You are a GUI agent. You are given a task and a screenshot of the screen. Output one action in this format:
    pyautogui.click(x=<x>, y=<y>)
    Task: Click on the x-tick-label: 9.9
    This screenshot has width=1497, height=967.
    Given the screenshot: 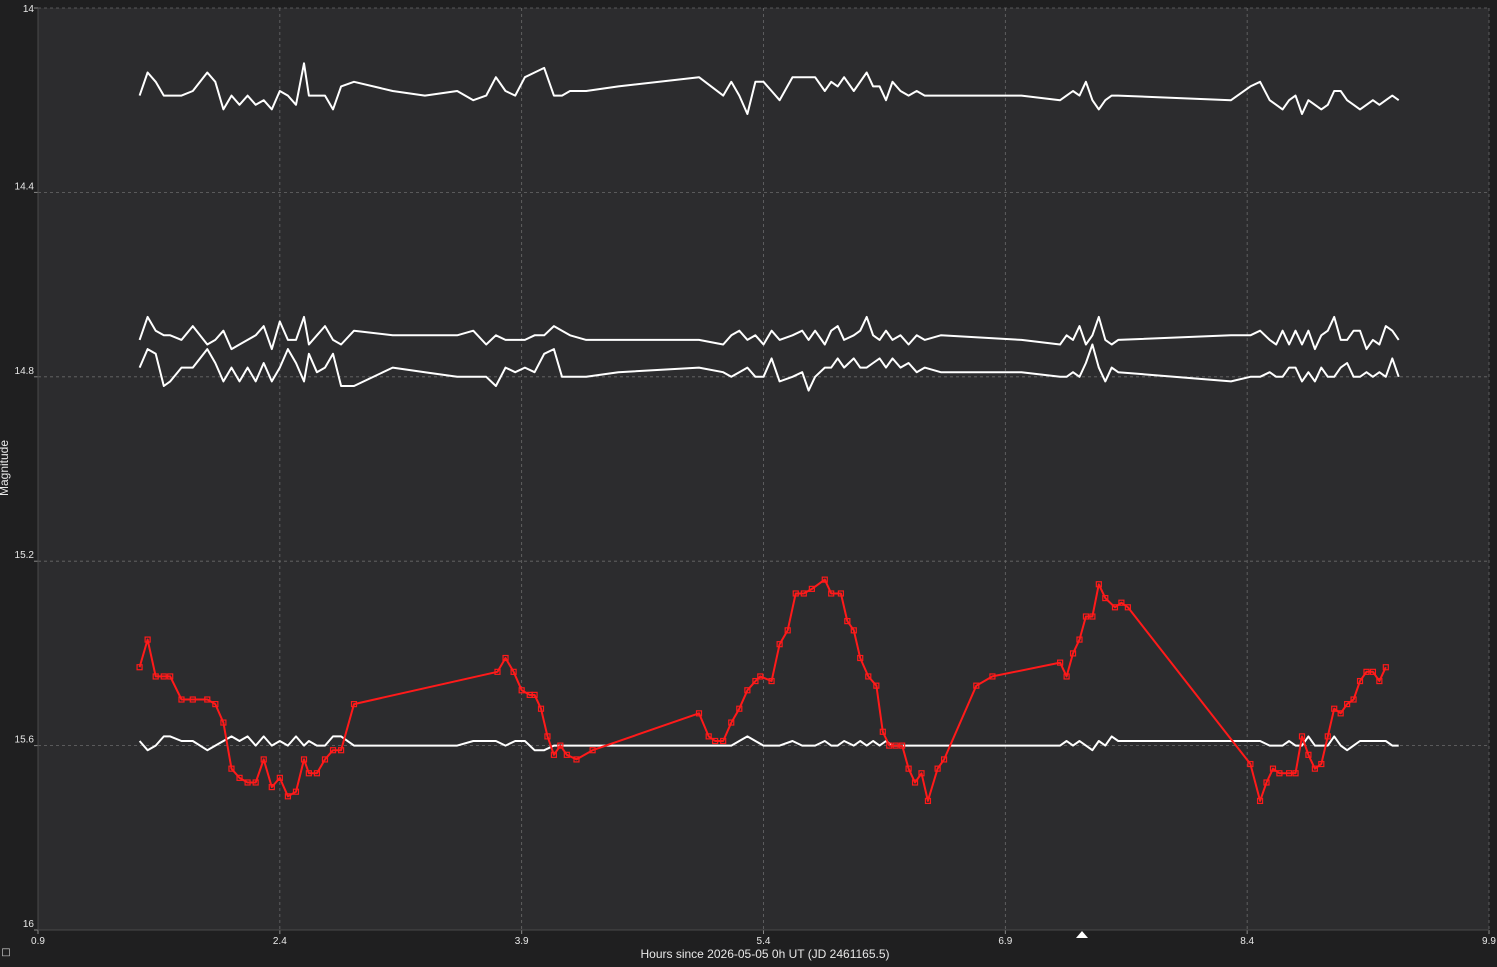 What is the action you would take?
    pyautogui.click(x=1489, y=941)
    